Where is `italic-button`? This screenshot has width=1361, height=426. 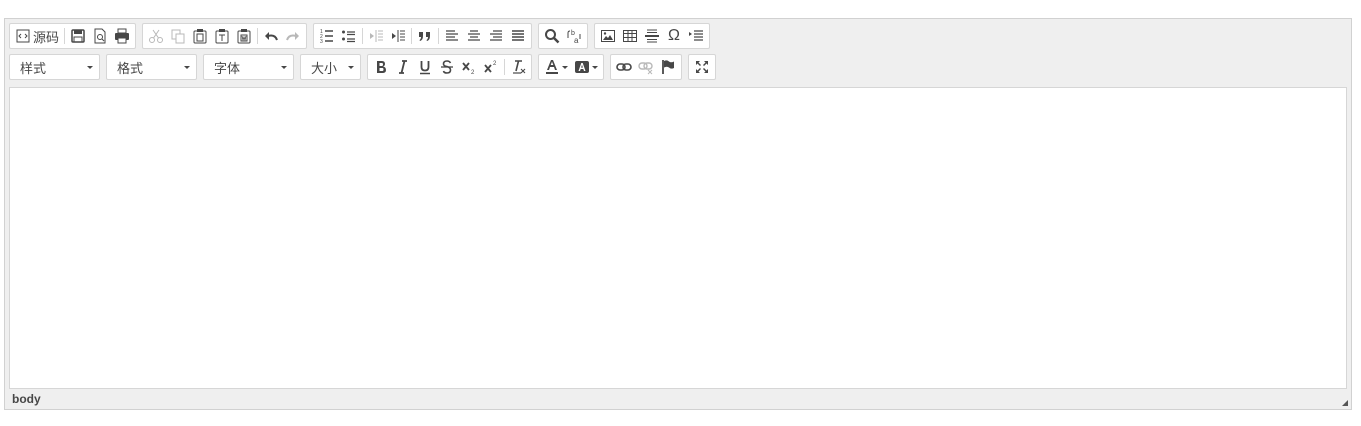
italic-button is located at coordinates (403, 67).